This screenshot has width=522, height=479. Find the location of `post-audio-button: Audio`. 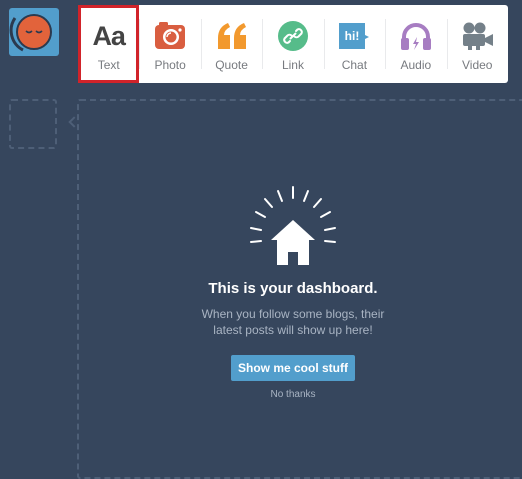

post-audio-button: Audio is located at coordinates (415, 44).